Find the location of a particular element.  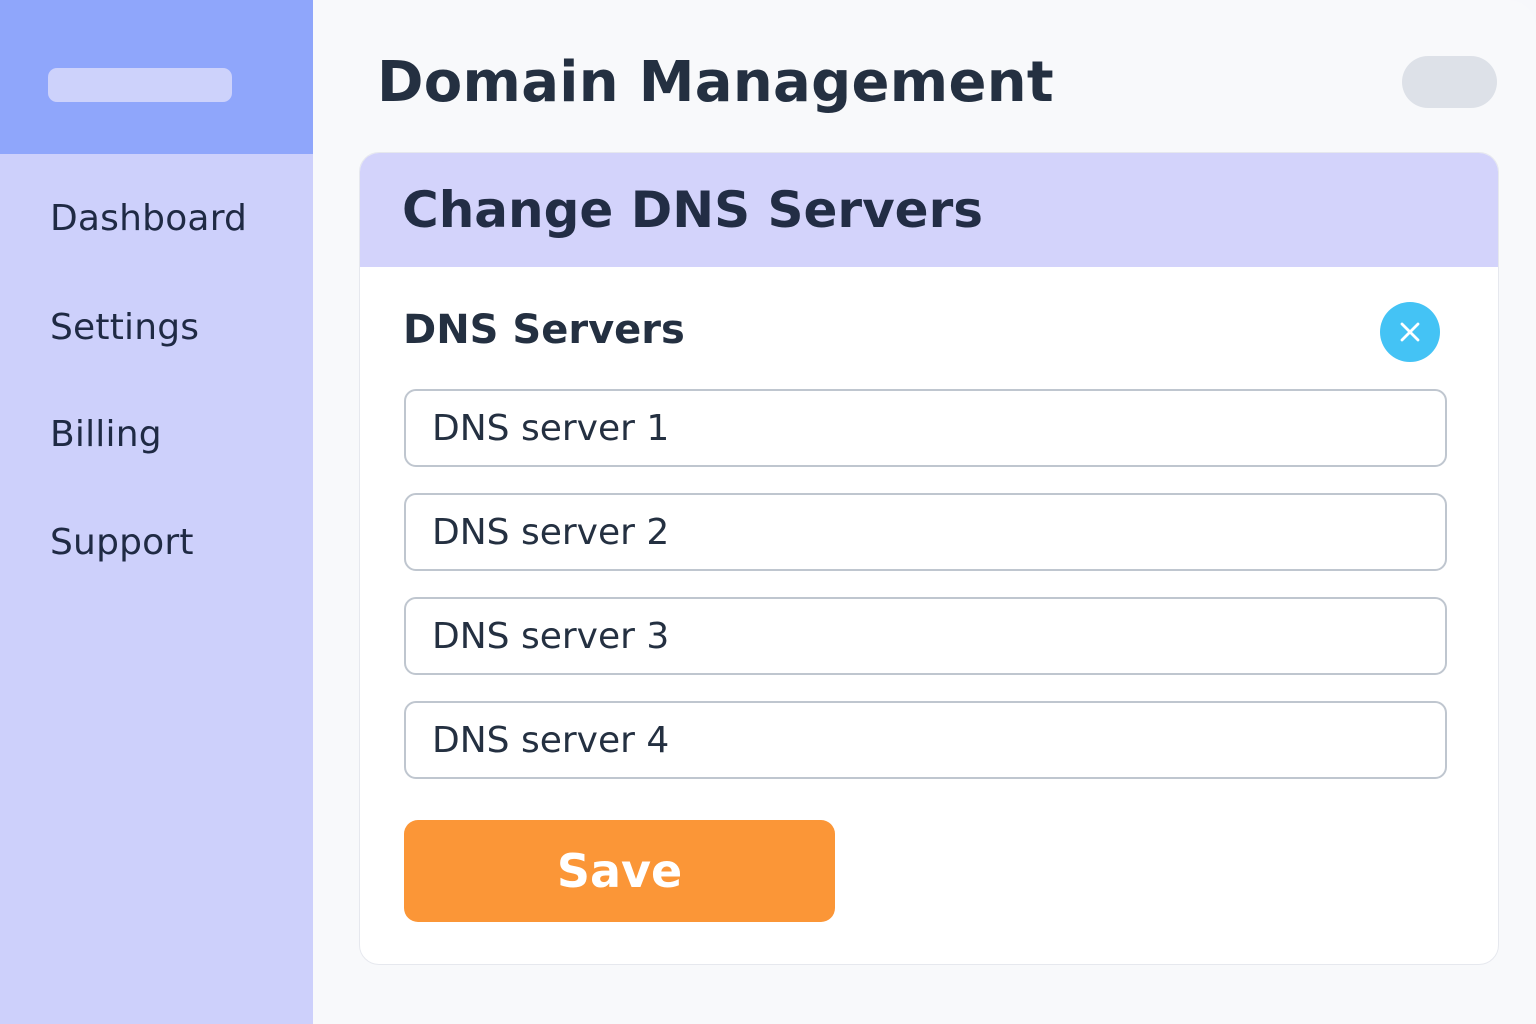

dns-server-2-input is located at coordinates (925, 532).